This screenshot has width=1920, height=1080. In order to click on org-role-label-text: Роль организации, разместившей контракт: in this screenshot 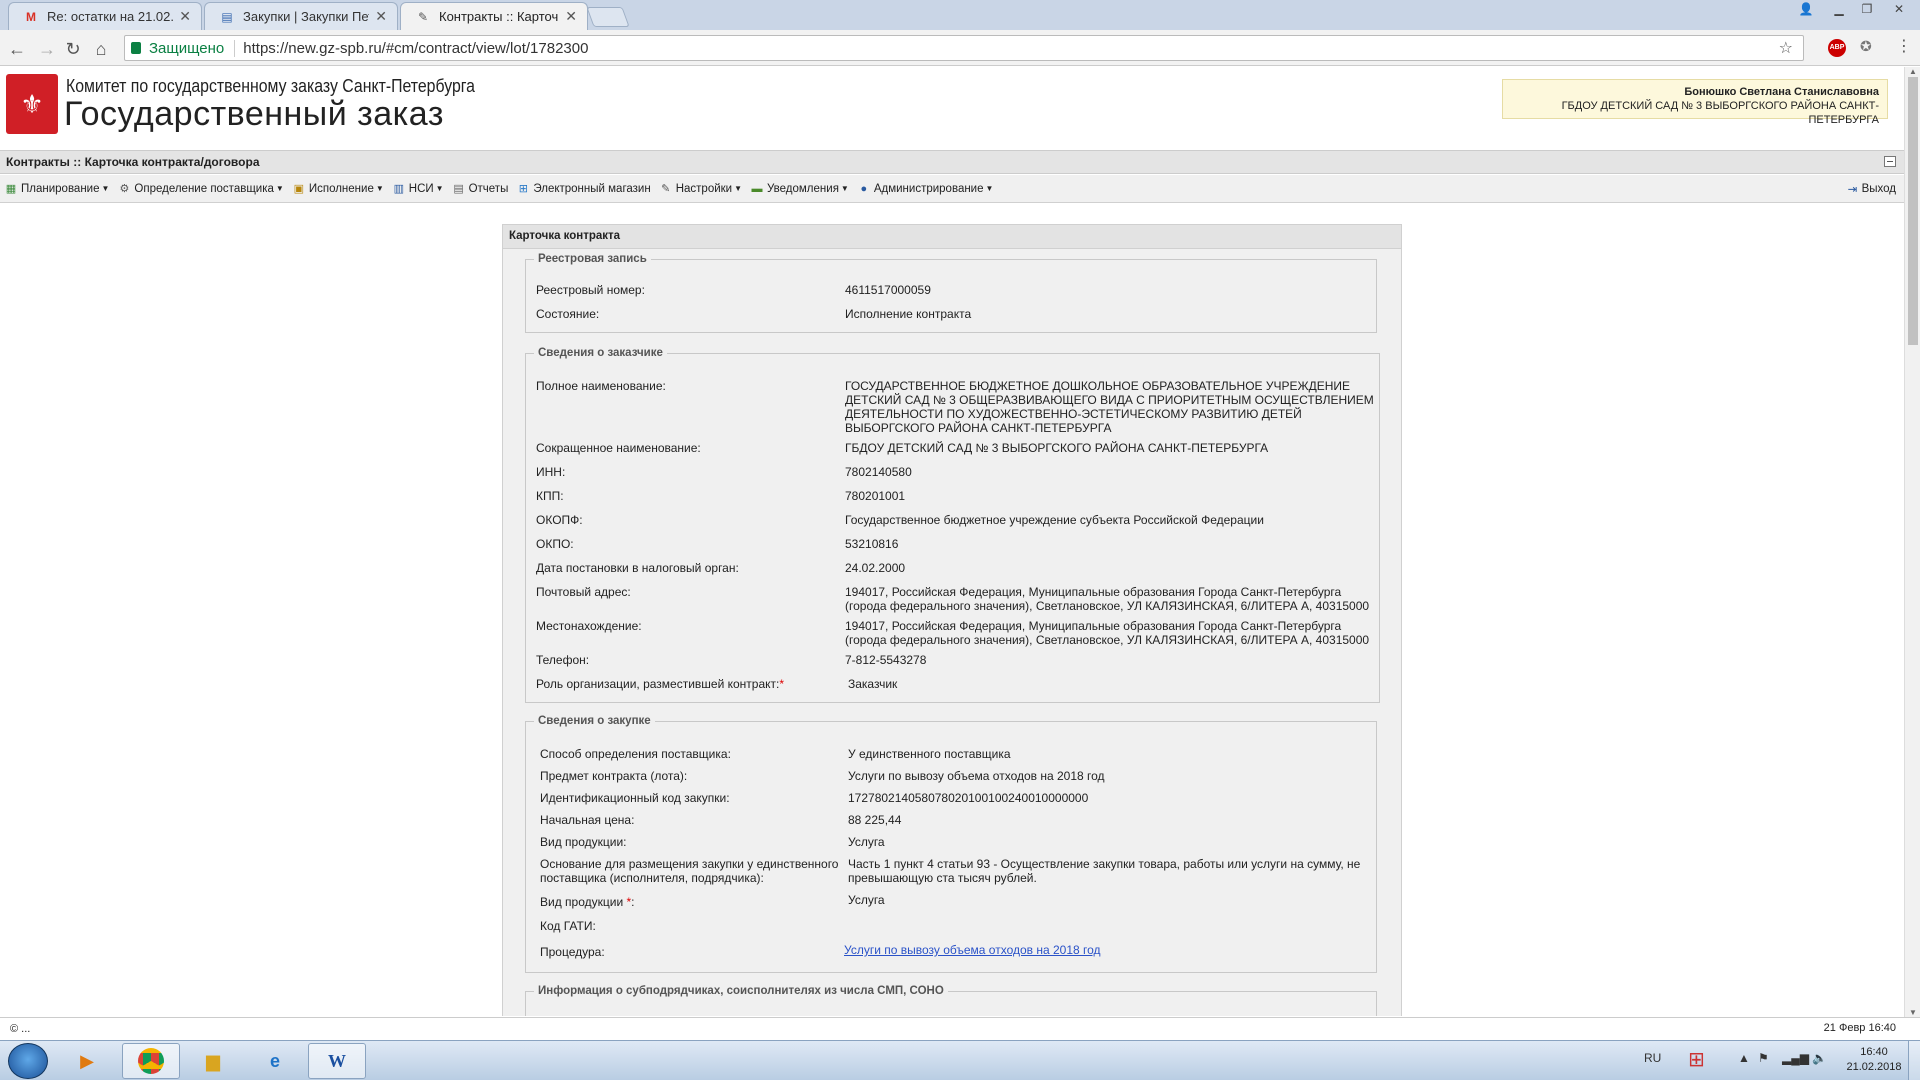, I will do `click(658, 684)`.